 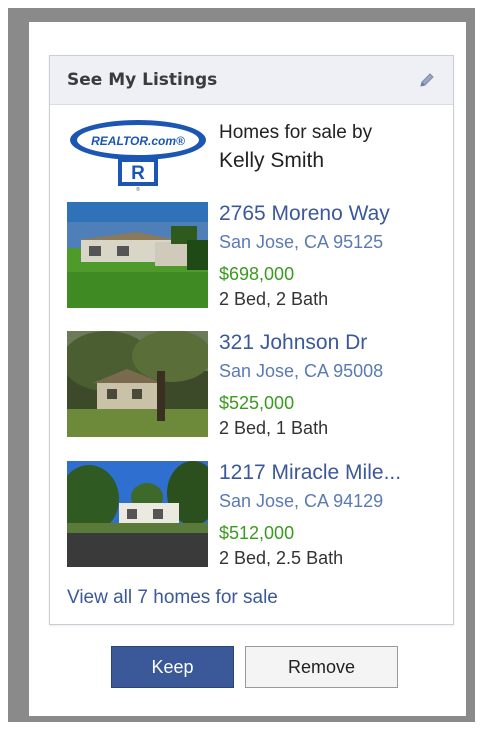 What do you see at coordinates (138, 156) in the screenshot?
I see `realtor-logo-icon: REALTOR.com® R ®` at bounding box center [138, 156].